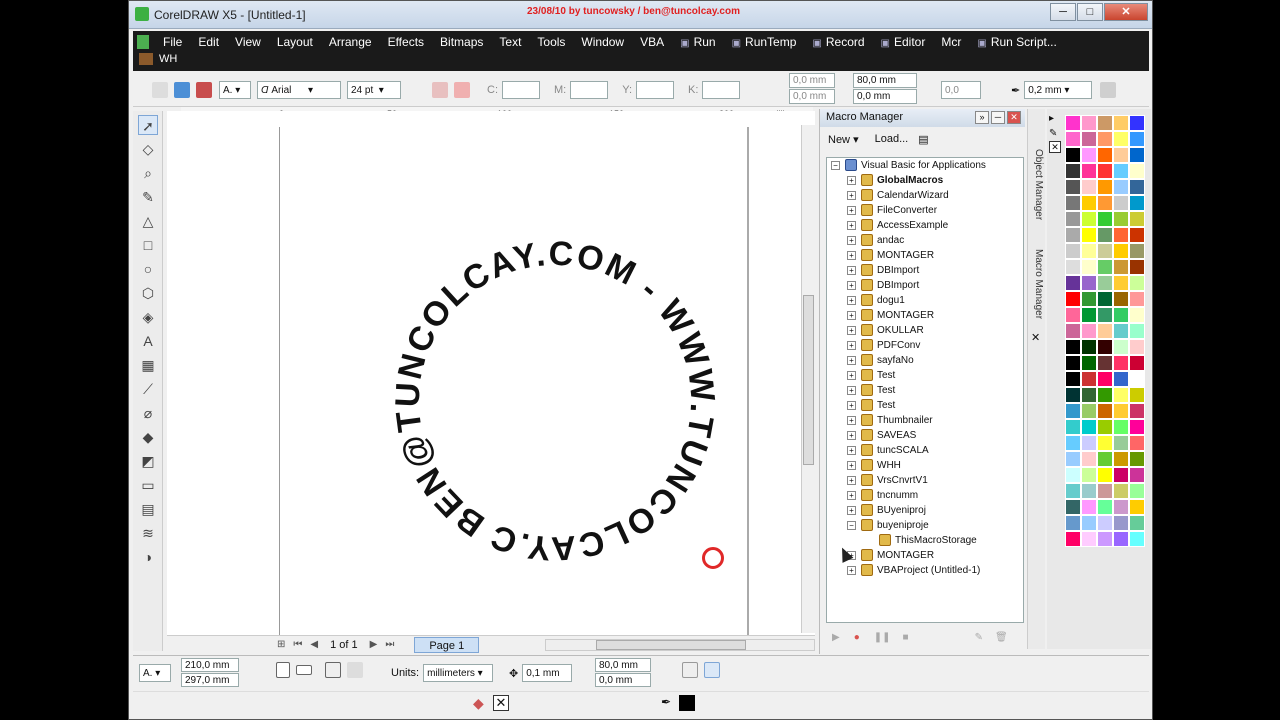  Describe the element at coordinates (925, 480) in the screenshot. I see `tree-project-item: + VrsCnvrtV1` at that location.